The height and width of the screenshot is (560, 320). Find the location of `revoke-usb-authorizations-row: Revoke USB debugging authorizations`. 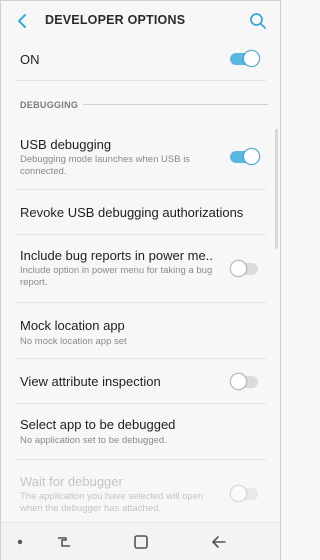

revoke-usb-authorizations-row: Revoke USB debugging authorizations is located at coordinates (140, 212).